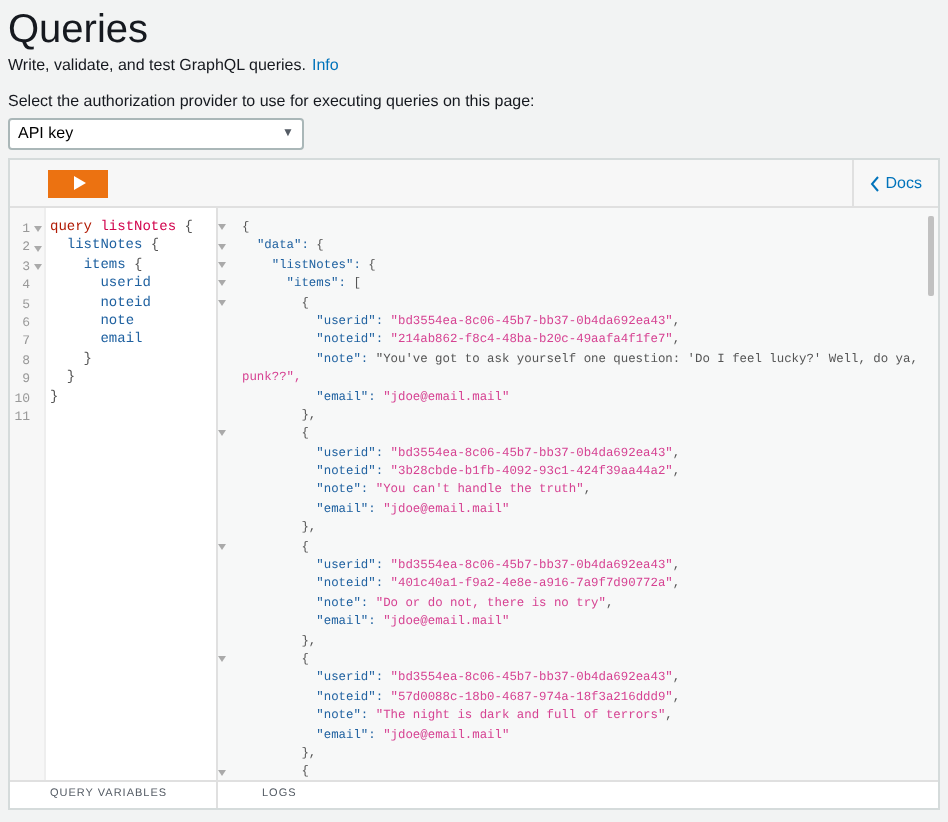 This screenshot has height=822, width=948. I want to click on run-button, so click(78, 183).